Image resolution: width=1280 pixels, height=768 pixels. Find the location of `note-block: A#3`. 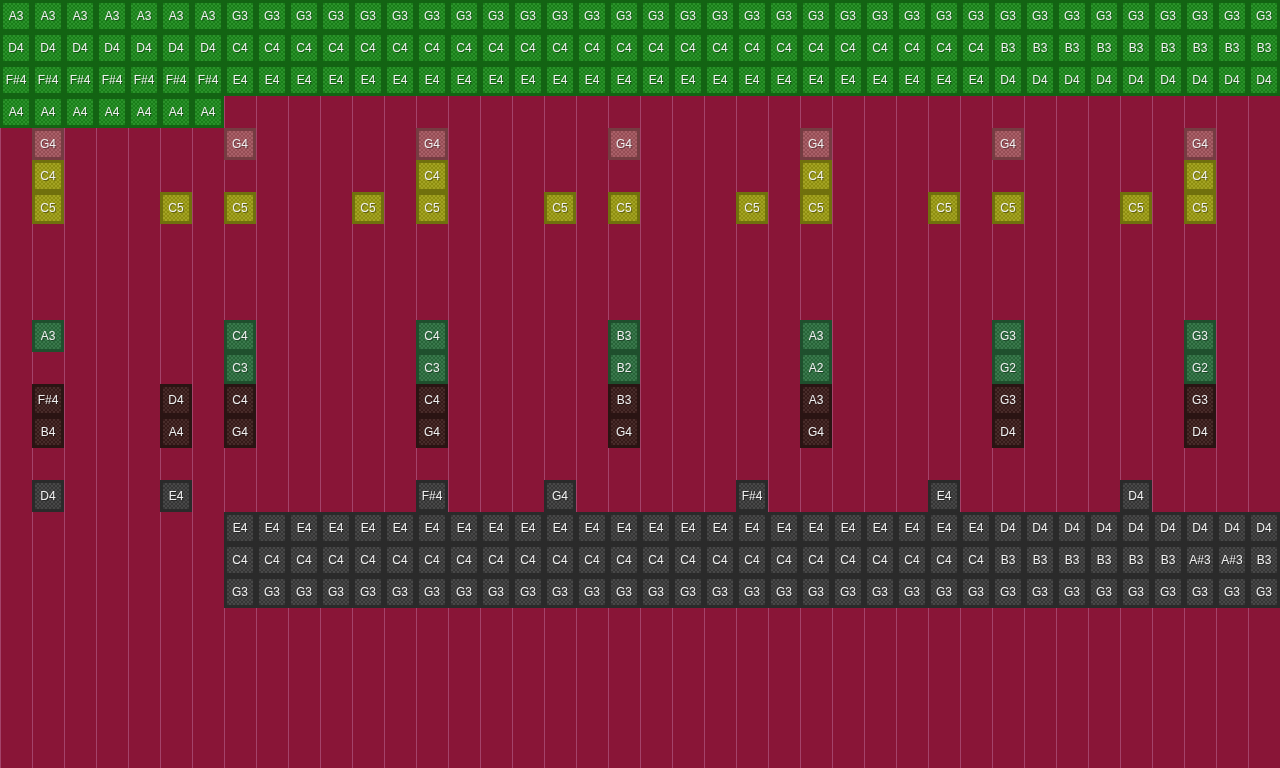

note-block: A#3 is located at coordinates (1232, 560).